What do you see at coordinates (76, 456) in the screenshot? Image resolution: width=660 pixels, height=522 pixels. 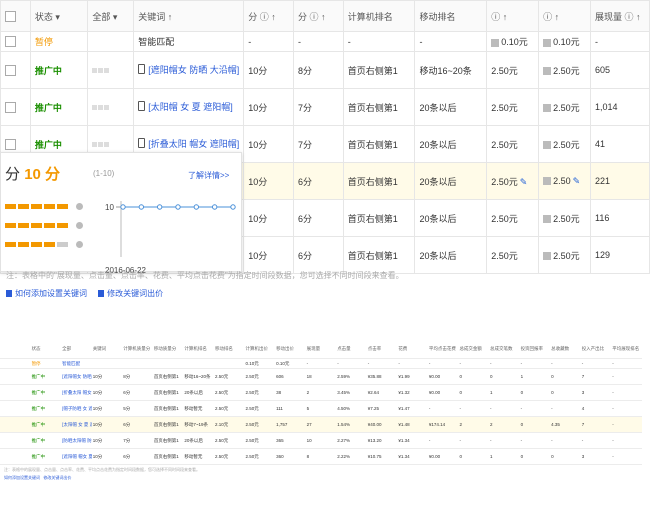 I see `table-cell: [遮阳帽 帽女 夏]` at bounding box center [76, 456].